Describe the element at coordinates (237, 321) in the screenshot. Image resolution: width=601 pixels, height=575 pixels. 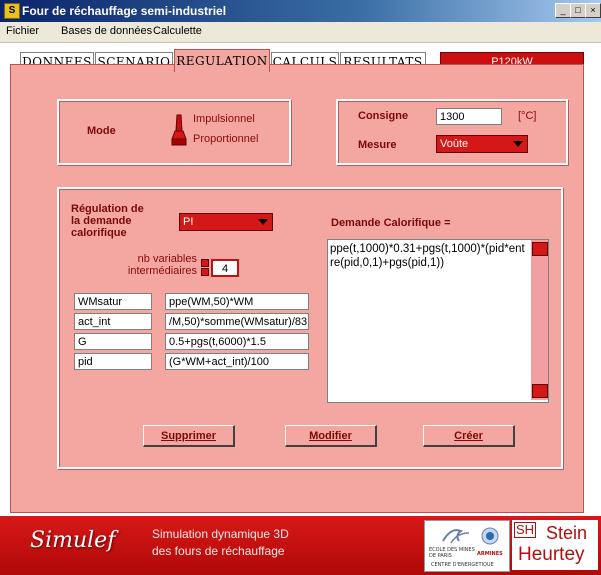
I see `variable-expression-input: /M,50)*somme(WMsatur)/83` at that location.